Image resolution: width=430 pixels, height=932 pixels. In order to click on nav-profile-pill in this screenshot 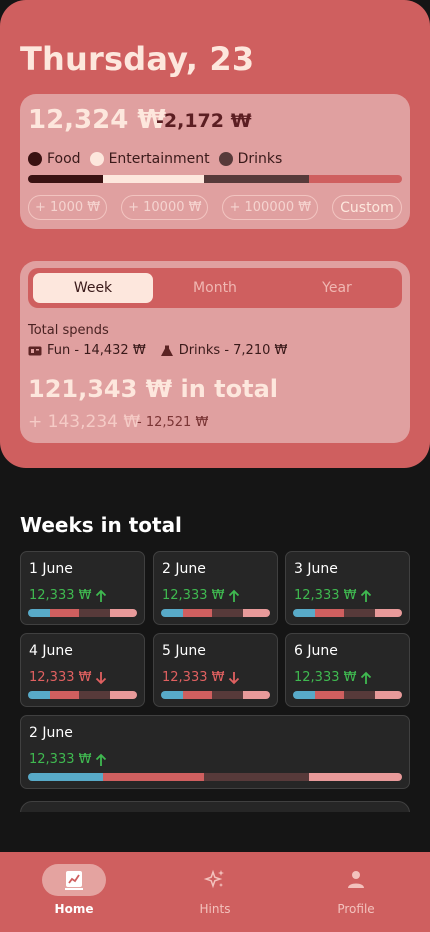, I will do `click(356, 880)`.